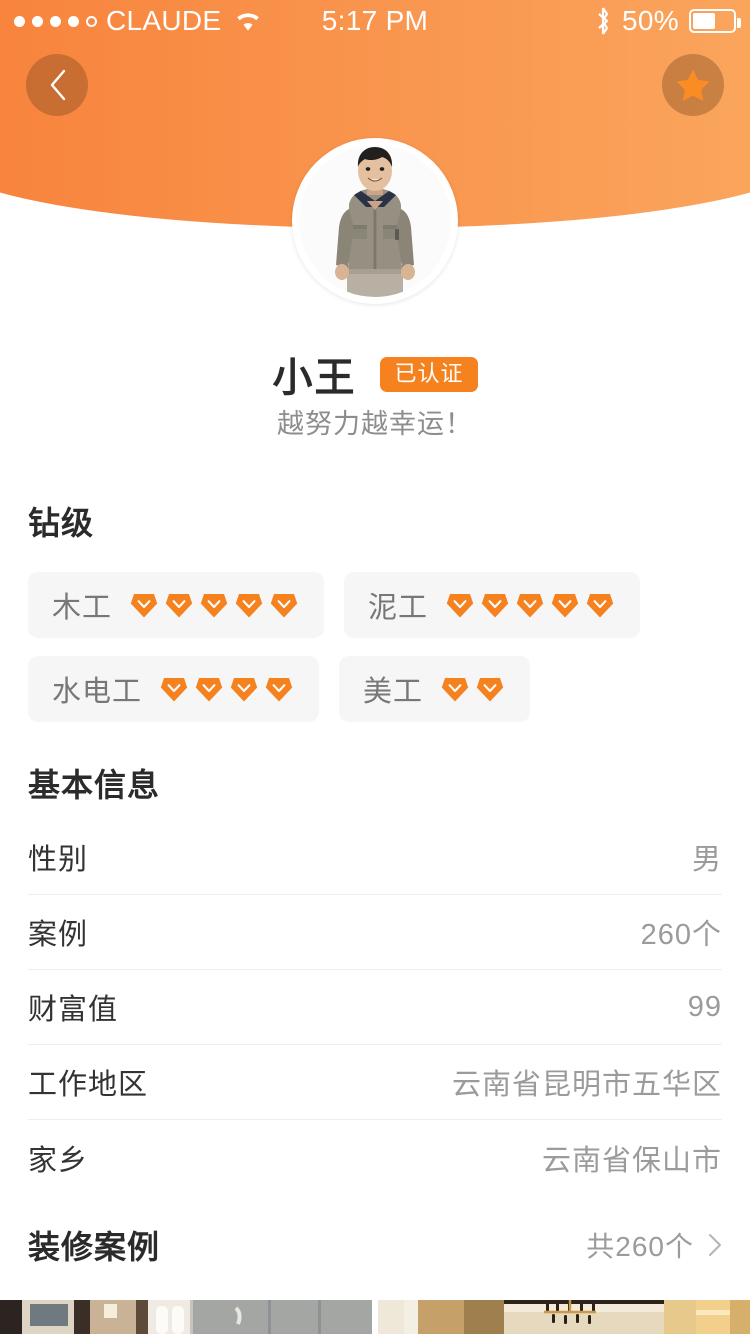 This screenshot has height=1334, width=750. I want to click on user-avatar-photo-illustration, so click(375, 221).